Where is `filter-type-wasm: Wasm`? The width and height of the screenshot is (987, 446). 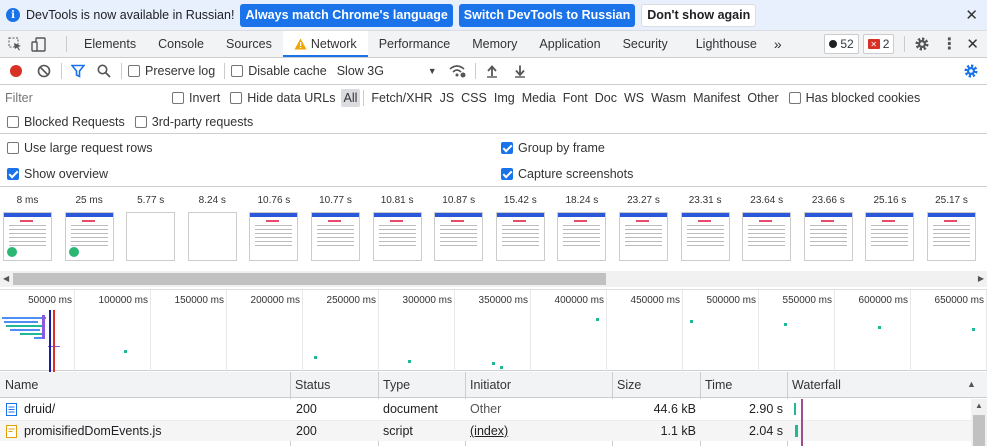 filter-type-wasm: Wasm is located at coordinates (668, 98).